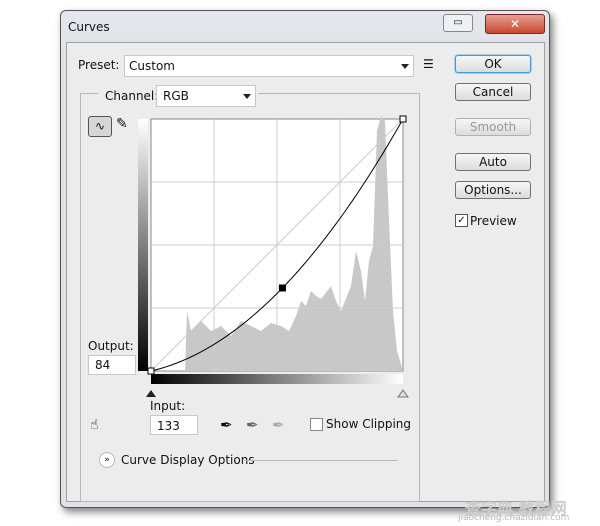  Describe the element at coordinates (428, 64) in the screenshot. I see `preset-options-icon: ☰` at that location.